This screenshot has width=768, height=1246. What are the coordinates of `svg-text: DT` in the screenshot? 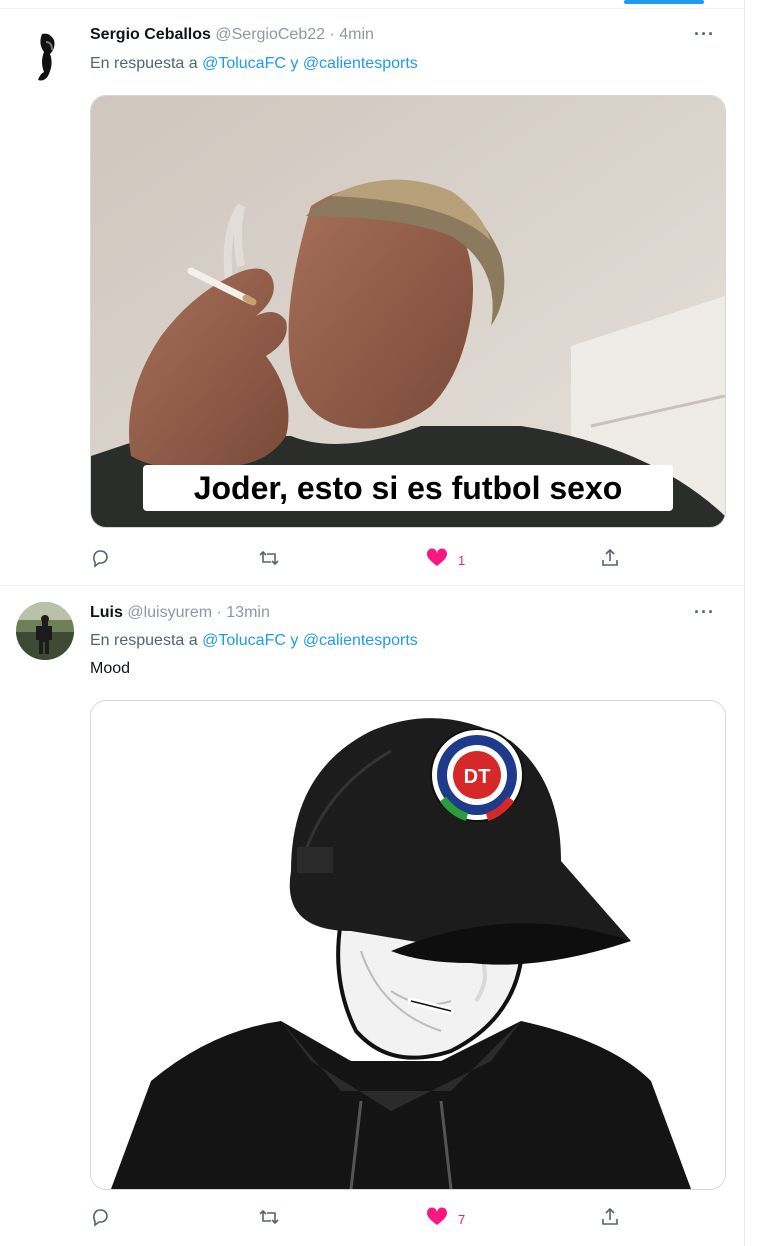 It's located at (477, 777).